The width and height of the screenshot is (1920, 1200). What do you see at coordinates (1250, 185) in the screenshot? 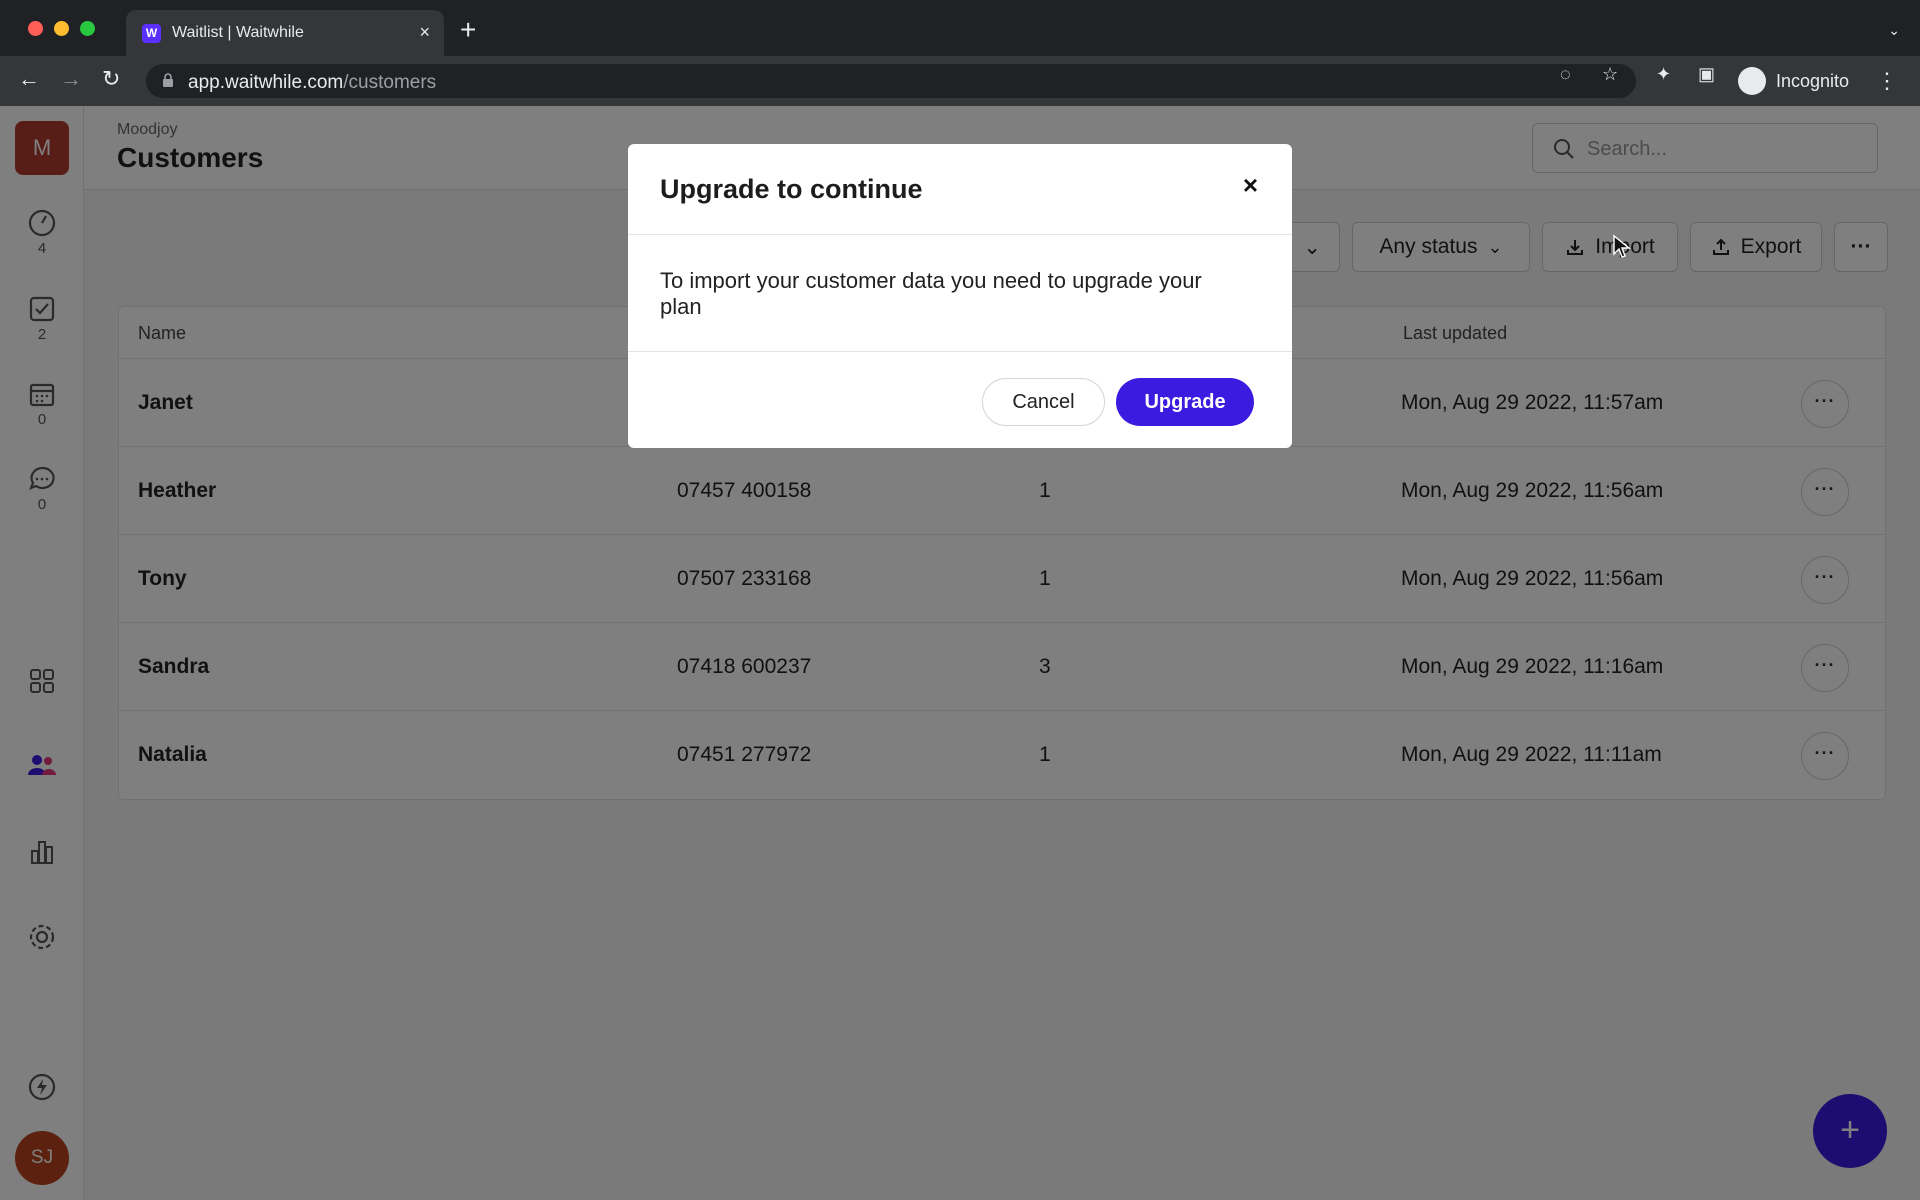
I see `close-icon: ×` at bounding box center [1250, 185].